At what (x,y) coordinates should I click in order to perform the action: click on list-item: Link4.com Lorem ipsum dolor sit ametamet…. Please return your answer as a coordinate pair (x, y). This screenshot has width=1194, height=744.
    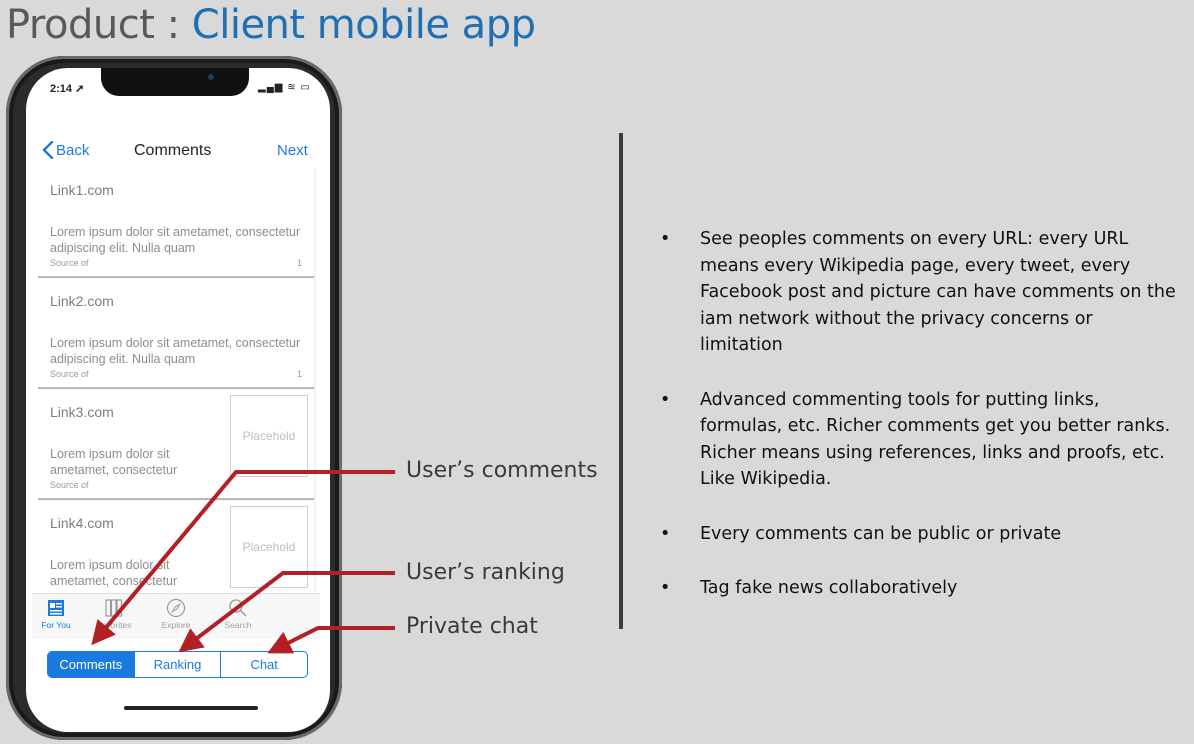
    Looking at the image, I should click on (176, 546).